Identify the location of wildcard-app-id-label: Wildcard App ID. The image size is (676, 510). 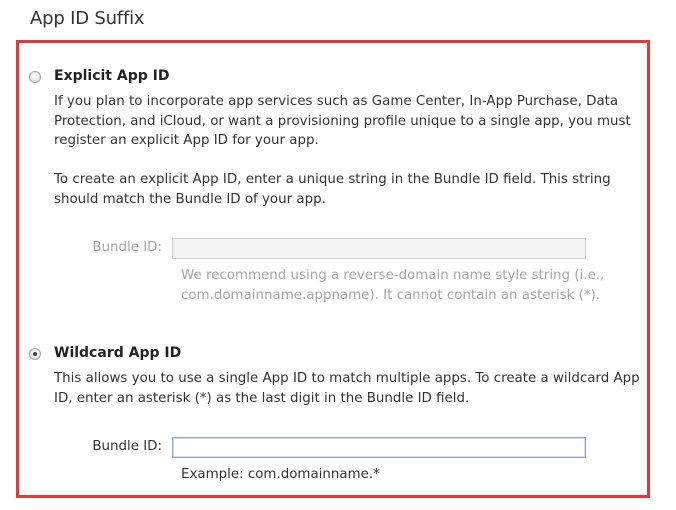
(117, 353).